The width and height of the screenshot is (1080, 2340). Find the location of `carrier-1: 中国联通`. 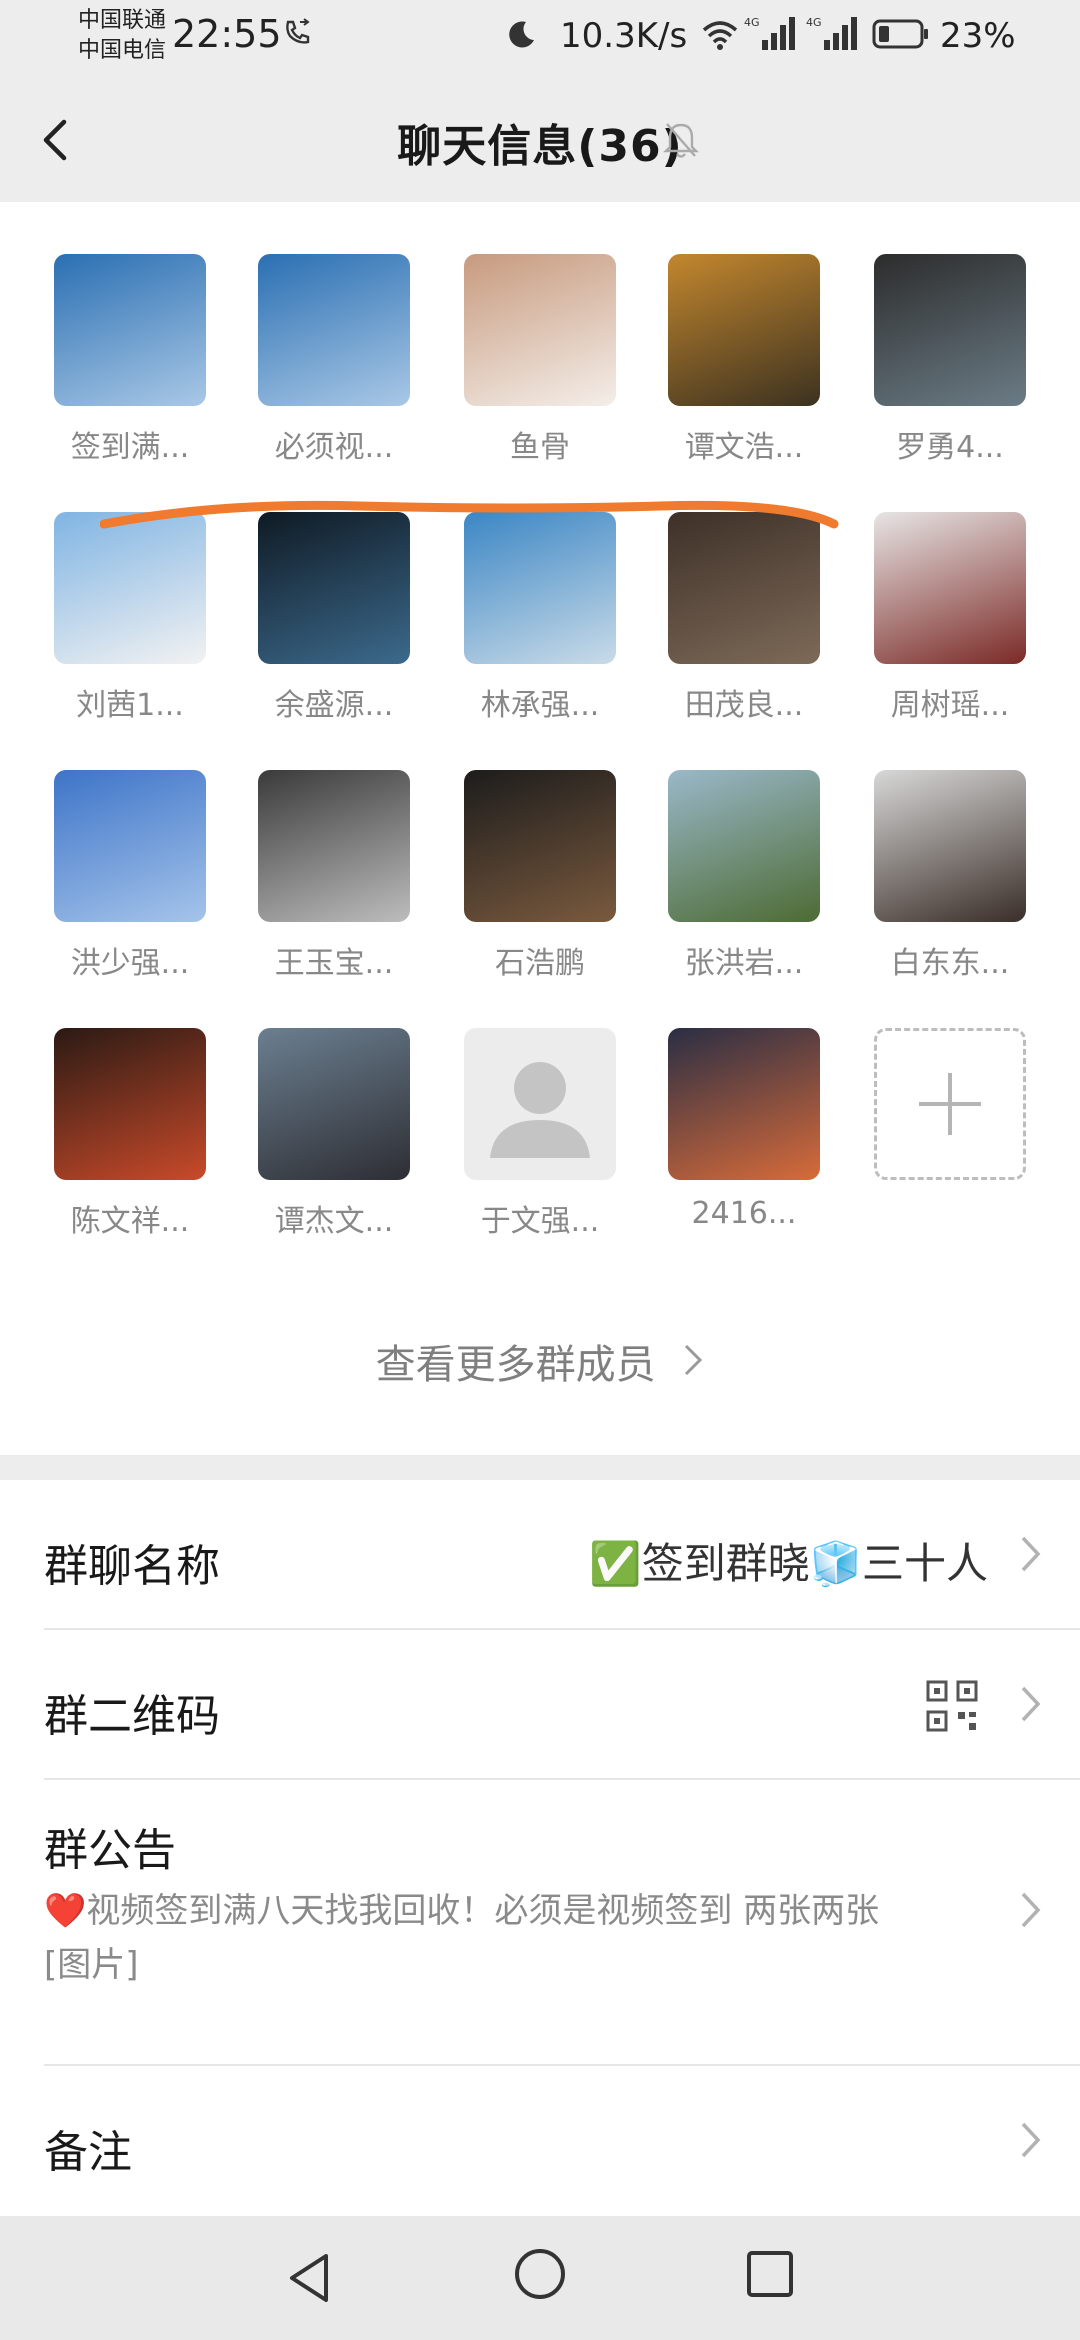

carrier-1: 中国联通 is located at coordinates (122, 20).